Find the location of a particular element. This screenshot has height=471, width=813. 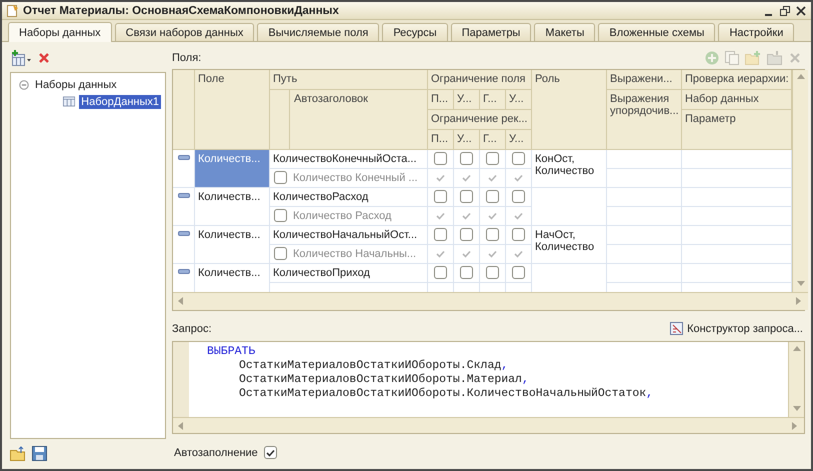

fields-label: Поля: is located at coordinates (187, 58).